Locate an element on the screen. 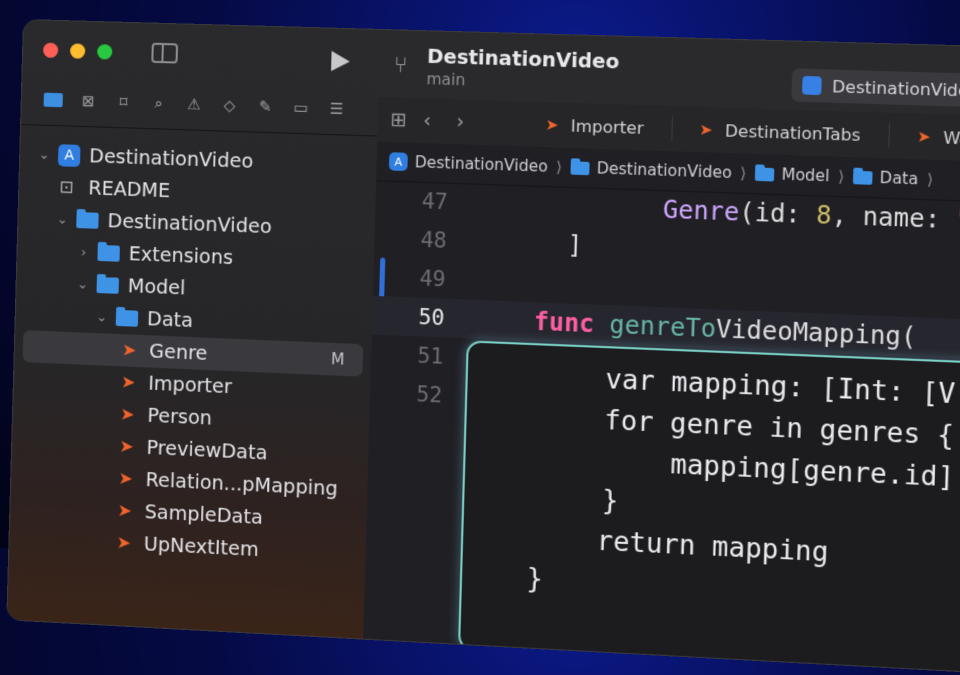 This screenshot has width=960, height=675. suggestion-line: } is located at coordinates (535, 579).